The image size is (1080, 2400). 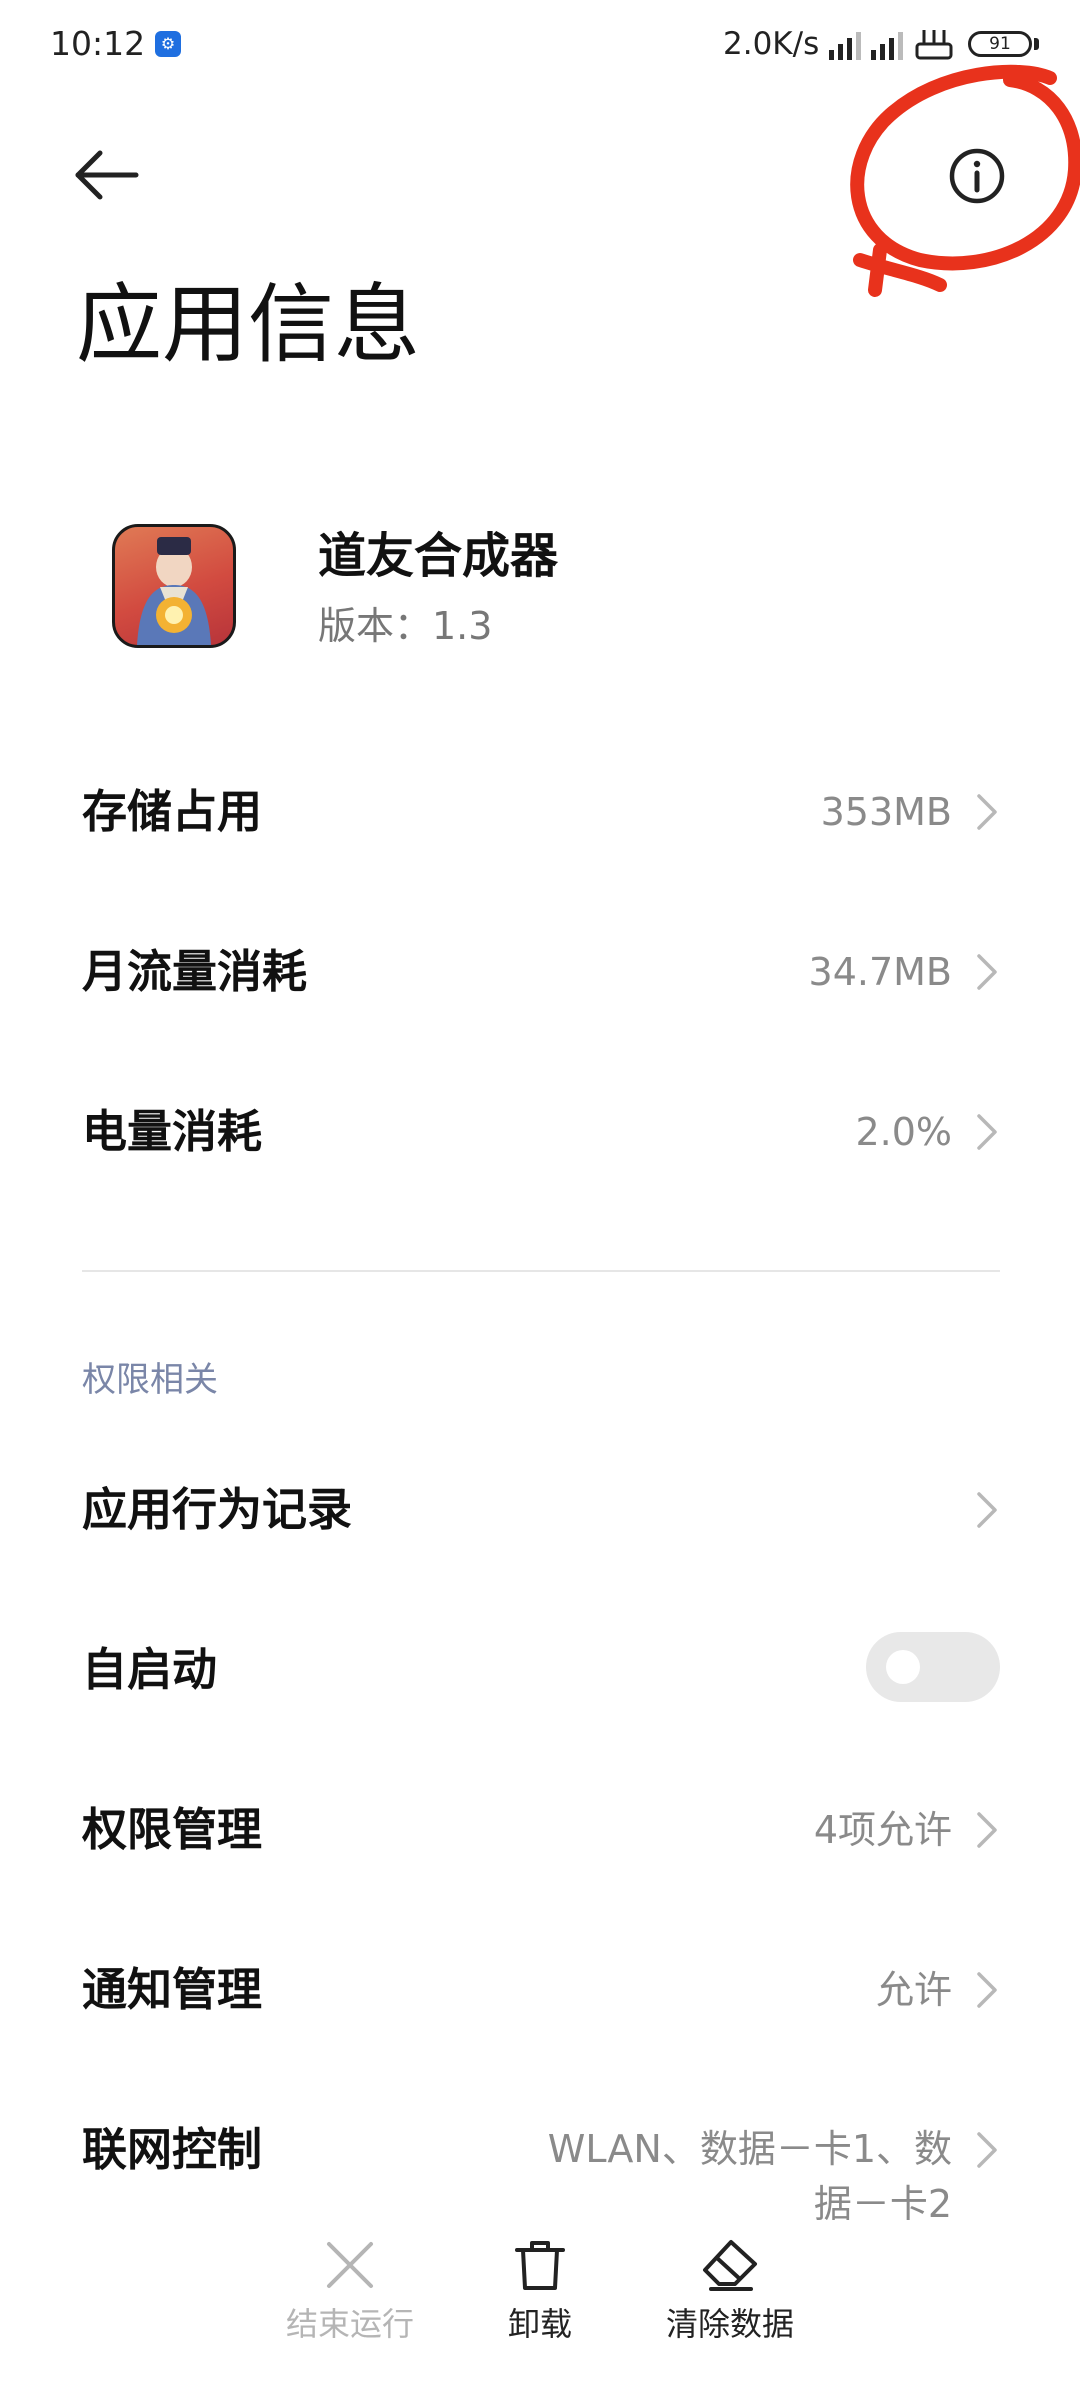 What do you see at coordinates (174, 586) in the screenshot?
I see `app-icon` at bounding box center [174, 586].